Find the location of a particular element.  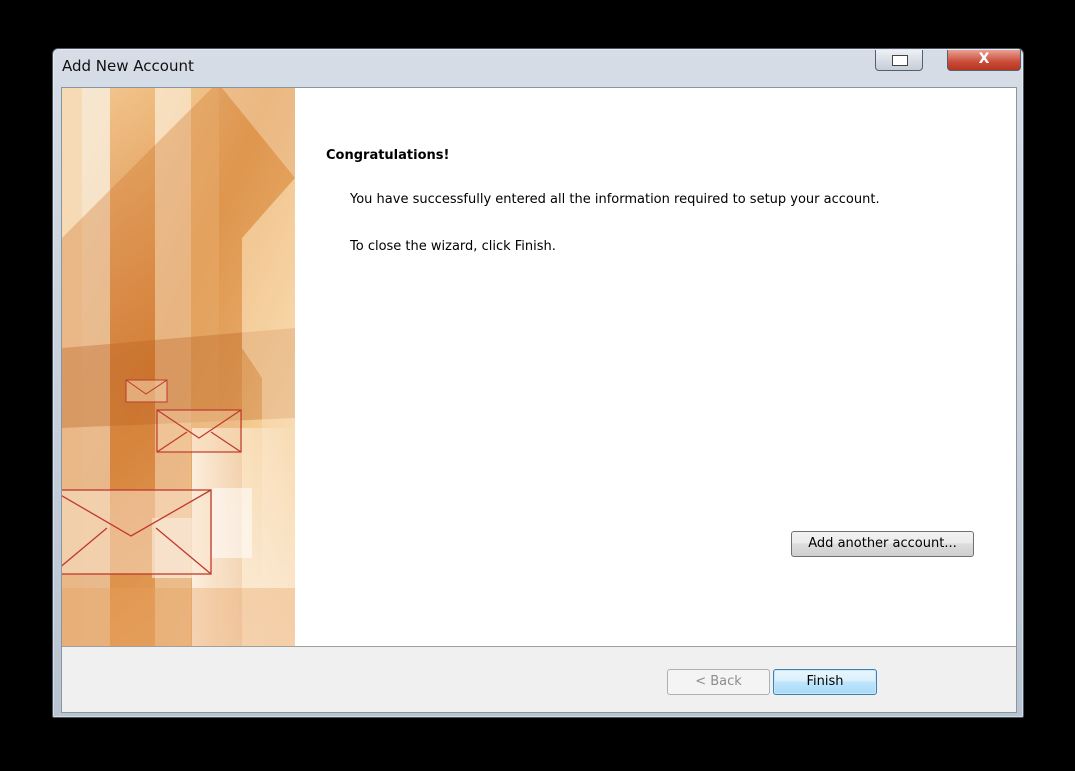

wizard-footer: < Back Finish is located at coordinates (539, 679).